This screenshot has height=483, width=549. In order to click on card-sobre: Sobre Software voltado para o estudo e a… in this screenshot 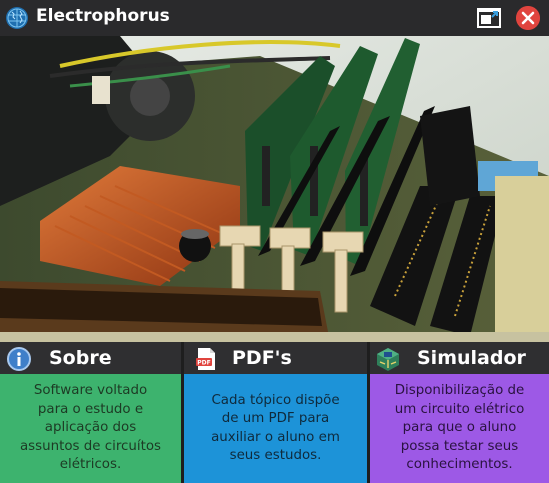, I will do `click(90, 412)`.